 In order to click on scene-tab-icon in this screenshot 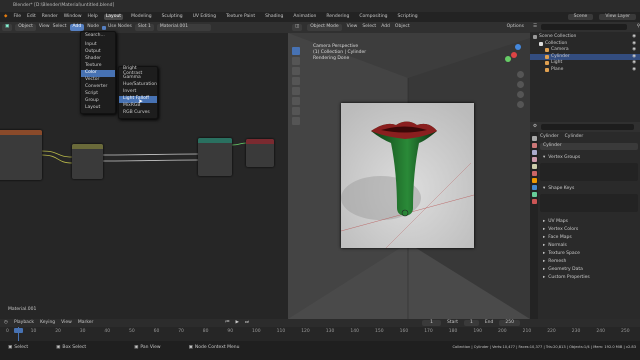, I will do `click(534, 166)`.